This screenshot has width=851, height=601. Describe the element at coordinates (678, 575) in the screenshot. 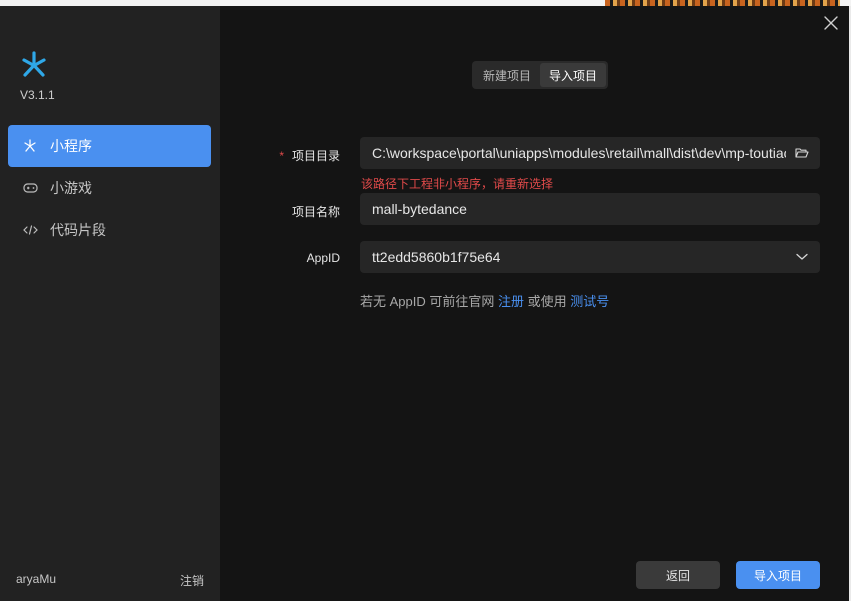

I see `back-button: 返回` at that location.